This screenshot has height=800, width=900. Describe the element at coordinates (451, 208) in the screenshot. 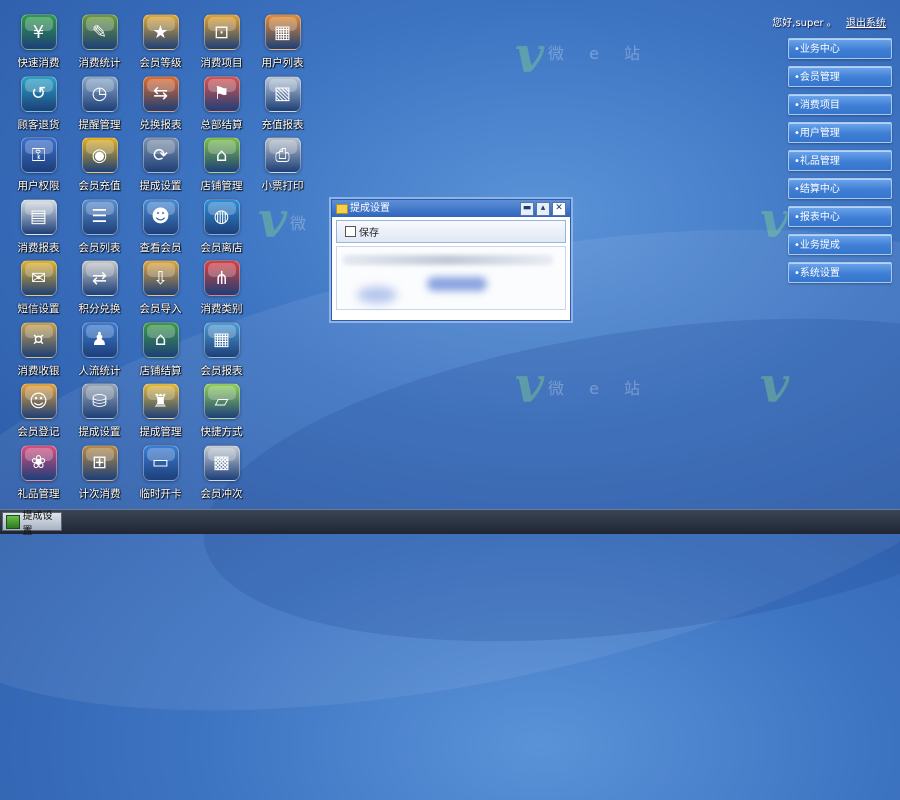

I see `dialog-titlebar: 提成设置 ▬ ▴ ✕` at that location.